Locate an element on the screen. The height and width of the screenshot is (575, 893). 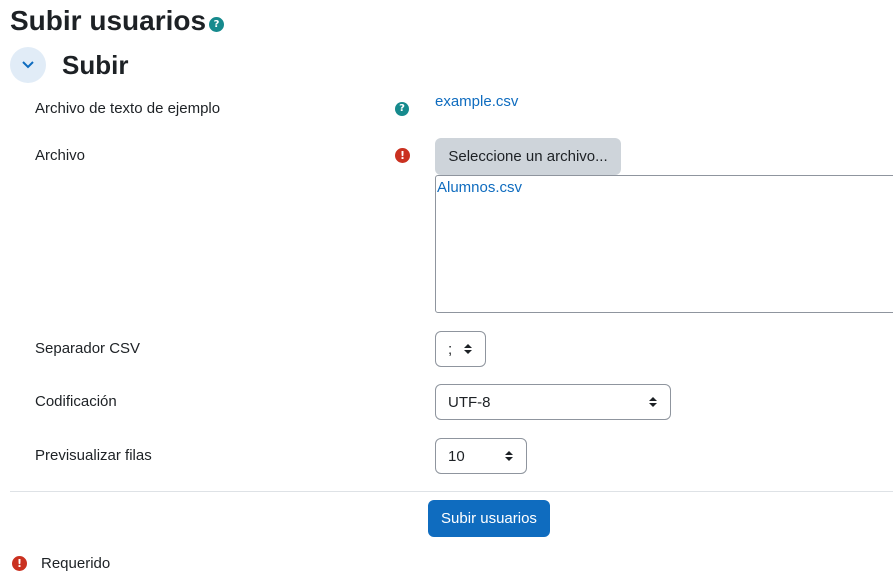
preview-rows-value: 10 is located at coordinates (456, 456).